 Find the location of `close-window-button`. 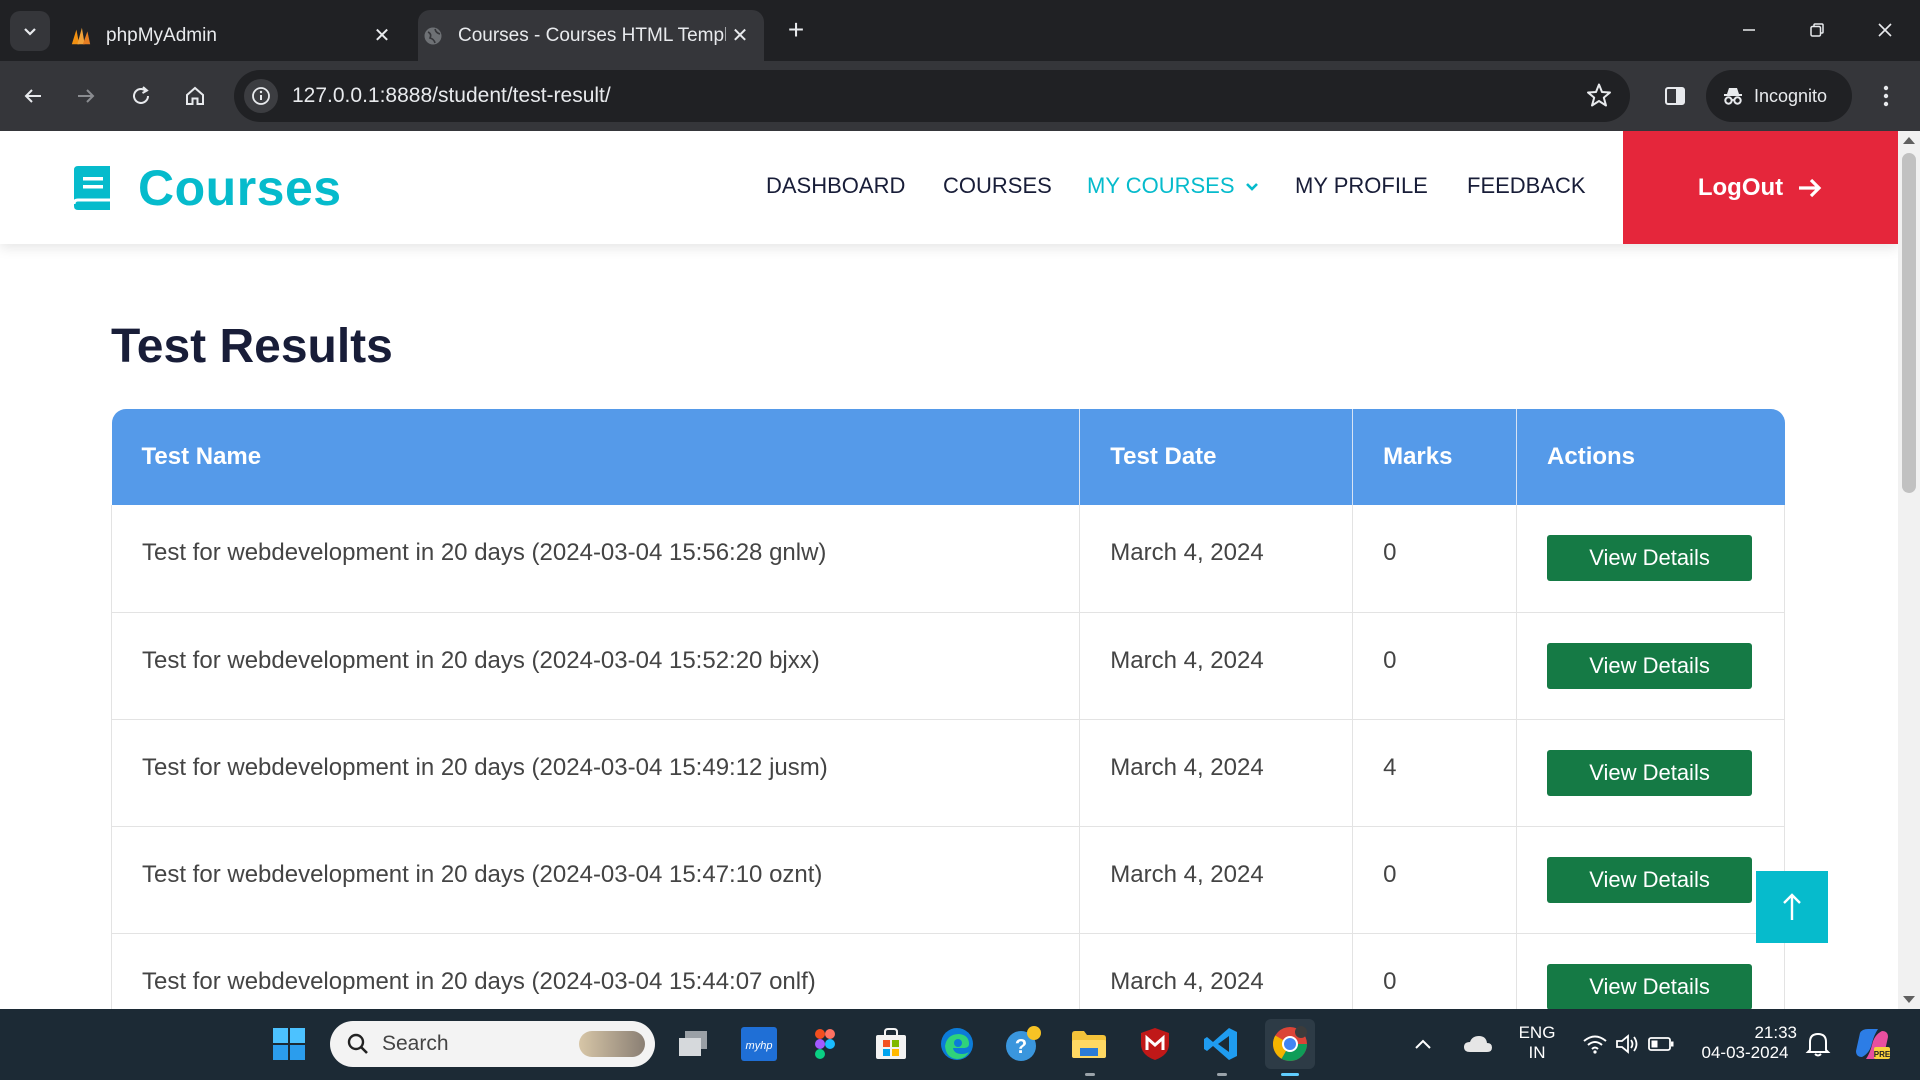

close-window-button is located at coordinates (1885, 30).